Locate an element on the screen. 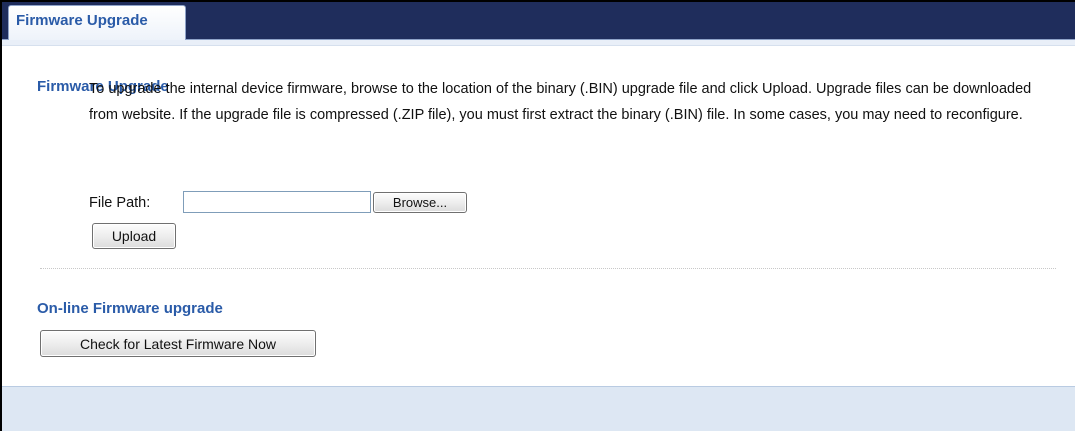 This screenshot has height=431, width=1075. footer-band is located at coordinates (538, 408).